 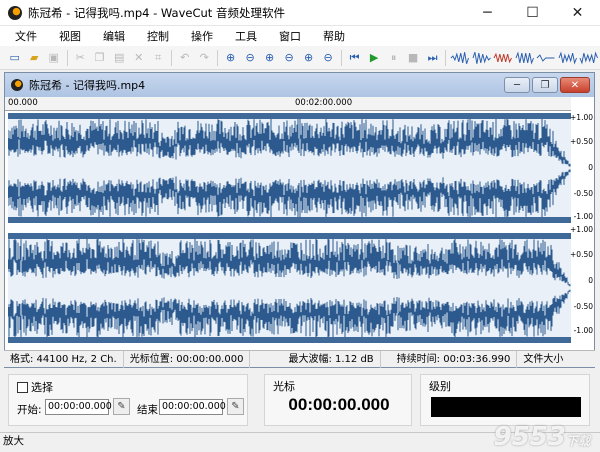 I want to click on doc-close-button: ✕, so click(x=575, y=85).